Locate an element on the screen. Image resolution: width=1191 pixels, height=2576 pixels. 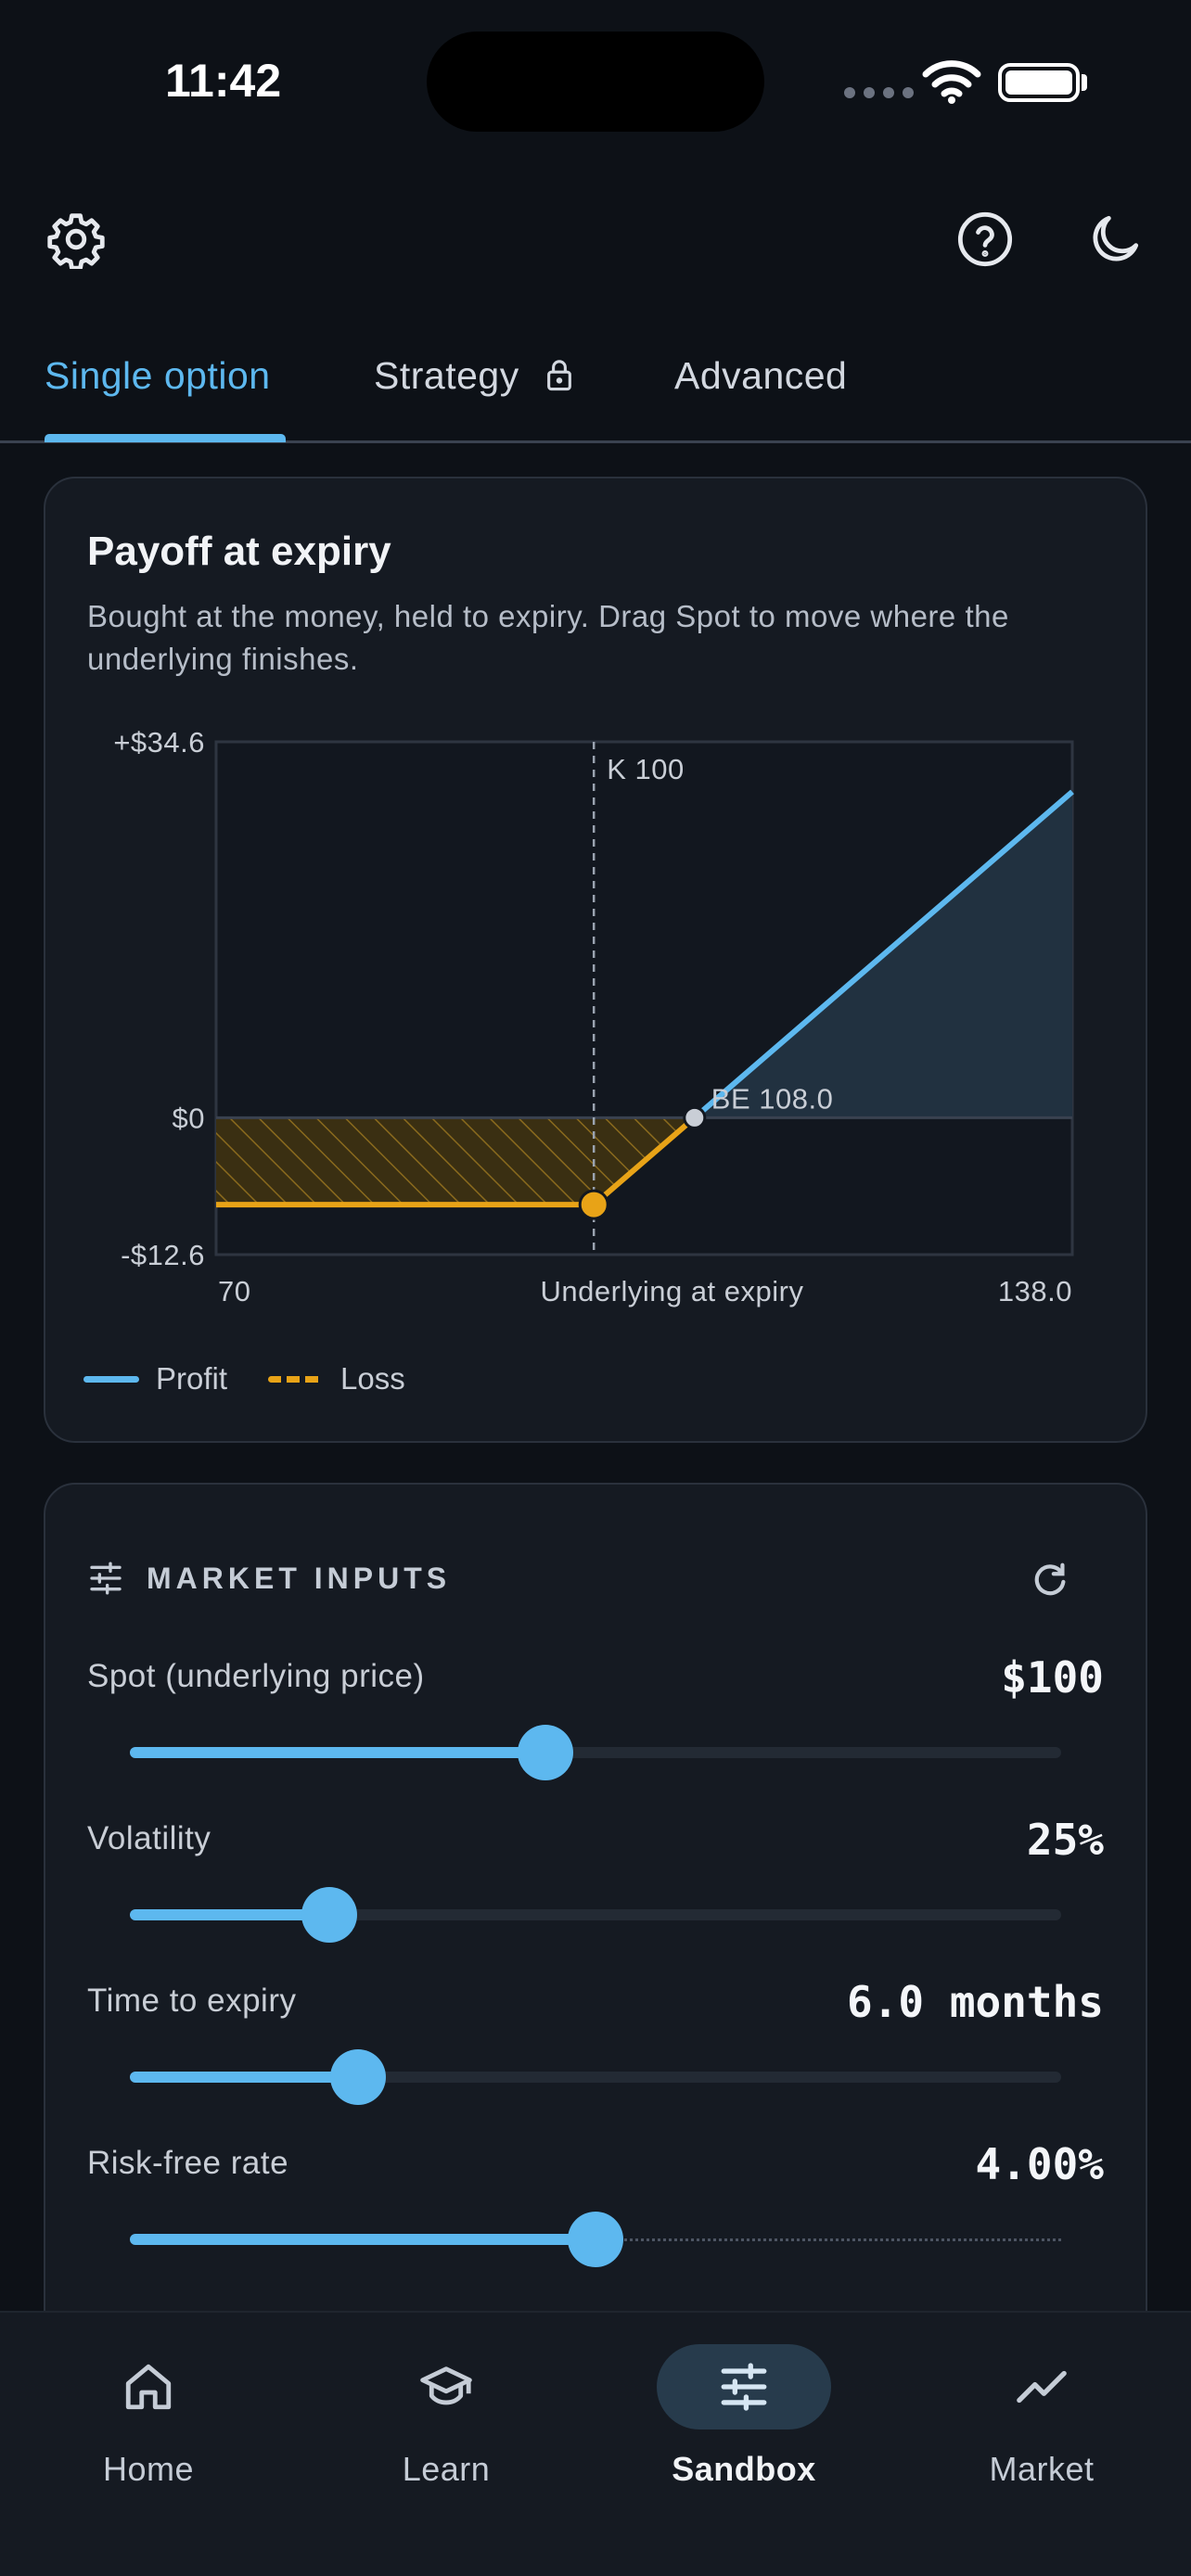
y-tick-label: $0 is located at coordinates (189, 1118).